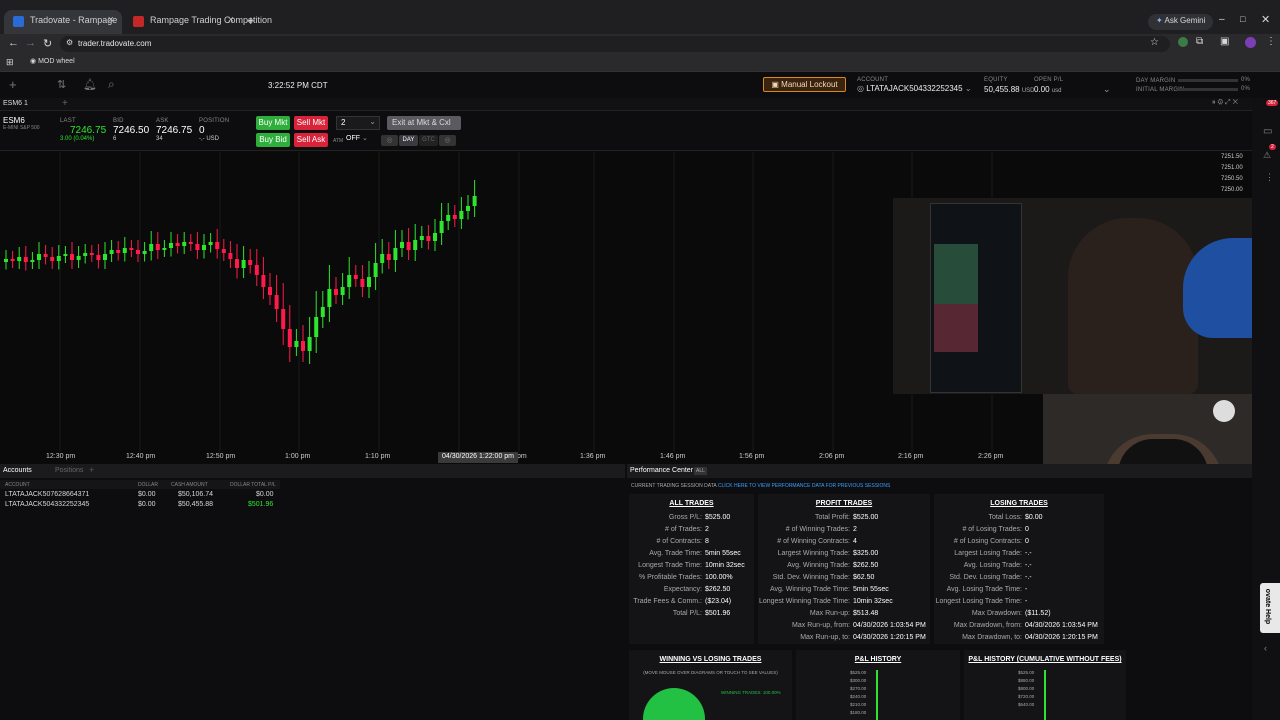  Describe the element at coordinates (17, 470) in the screenshot. I see `tab-accounts: Accounts` at that location.